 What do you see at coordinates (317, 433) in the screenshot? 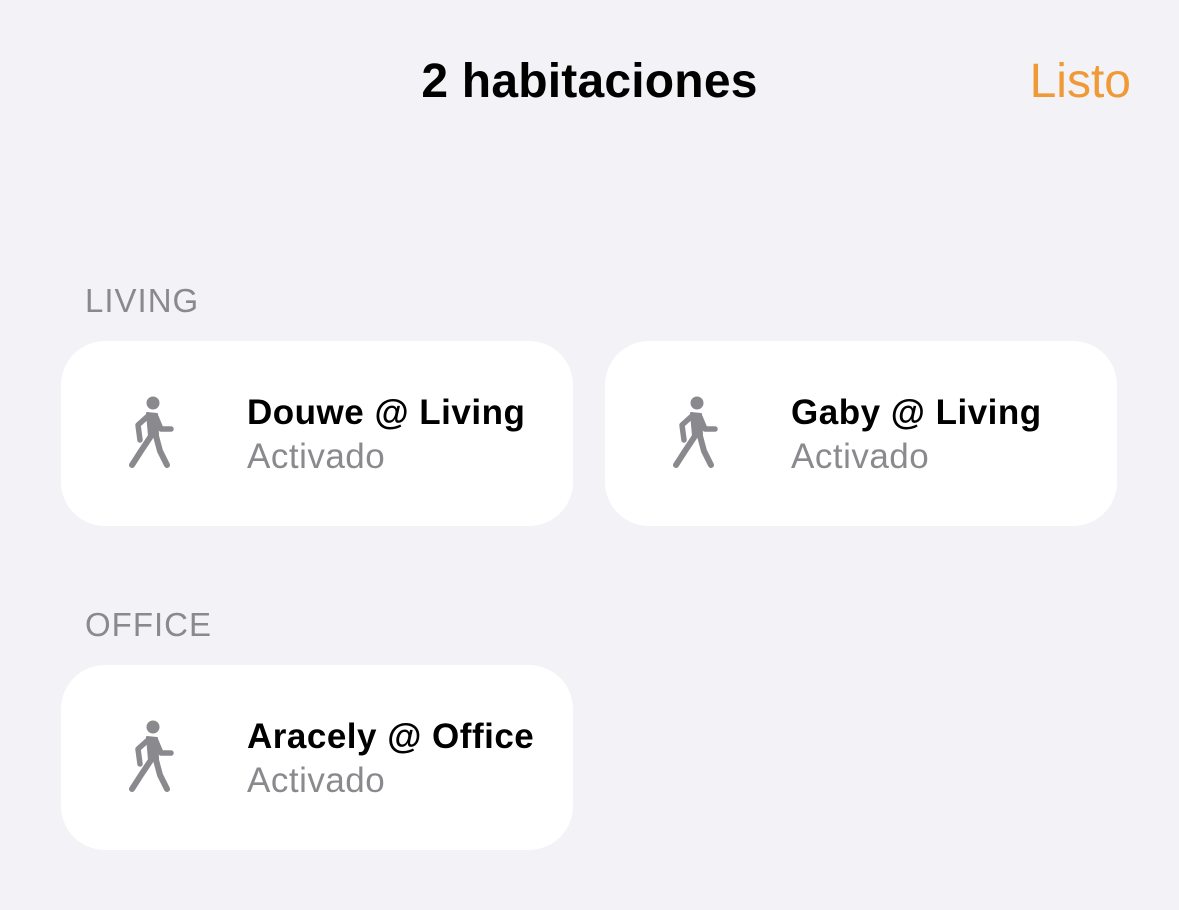
I see `accessory-tile-douwe-living: Douwe @ Living Activado` at bounding box center [317, 433].